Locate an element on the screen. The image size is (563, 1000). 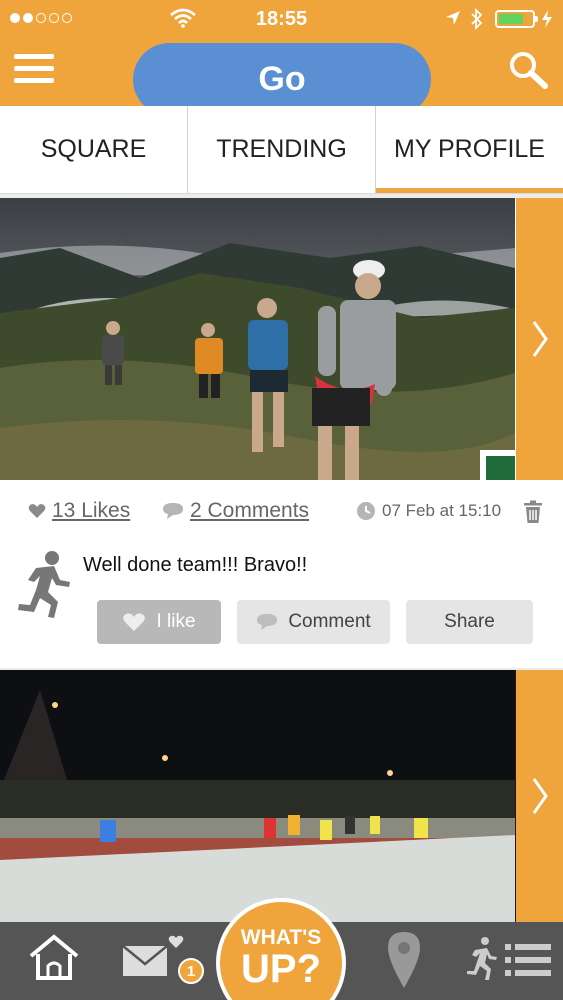
map-pin-icon is located at coordinates (404, 960).